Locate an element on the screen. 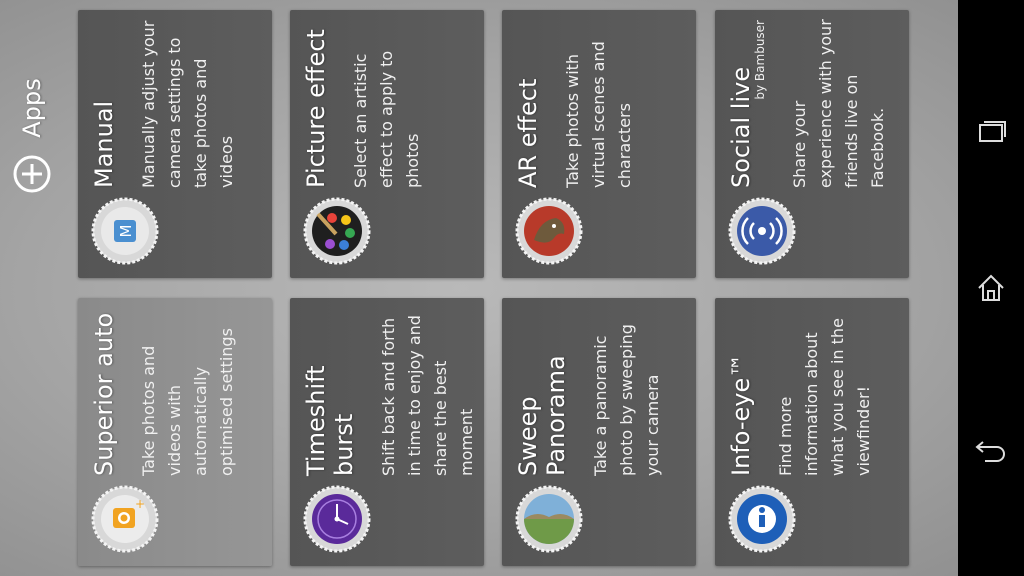  tile-title: Superior auto is located at coordinates (104, 394).